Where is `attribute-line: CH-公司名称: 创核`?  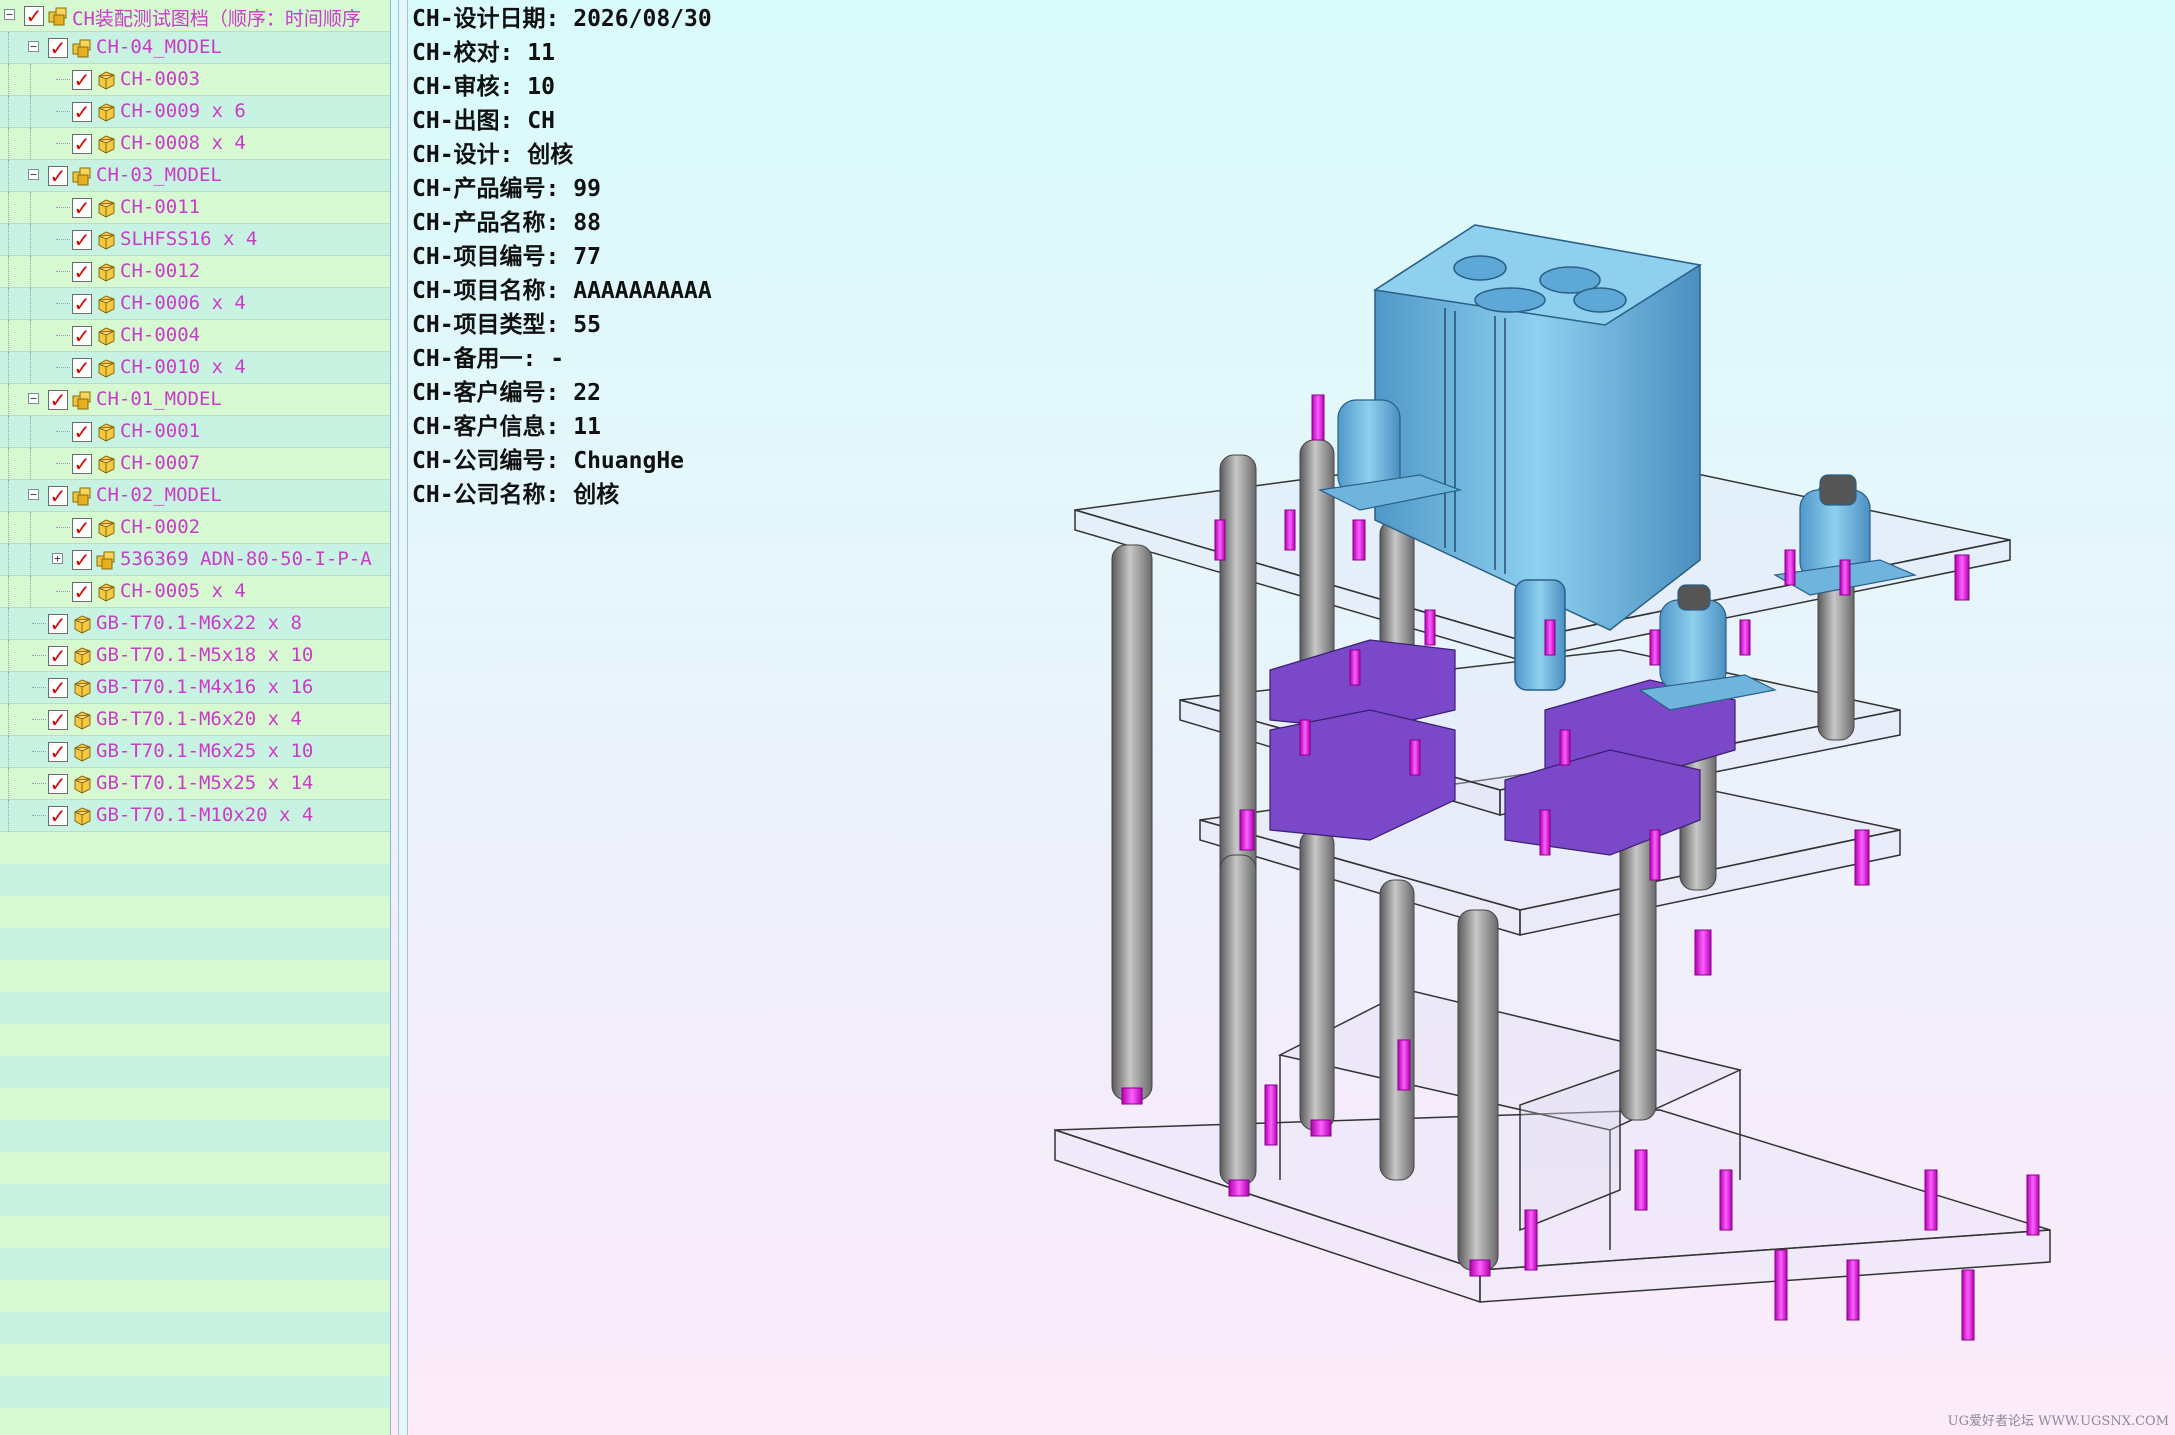 attribute-line: CH-公司名称: 创核 is located at coordinates (516, 495).